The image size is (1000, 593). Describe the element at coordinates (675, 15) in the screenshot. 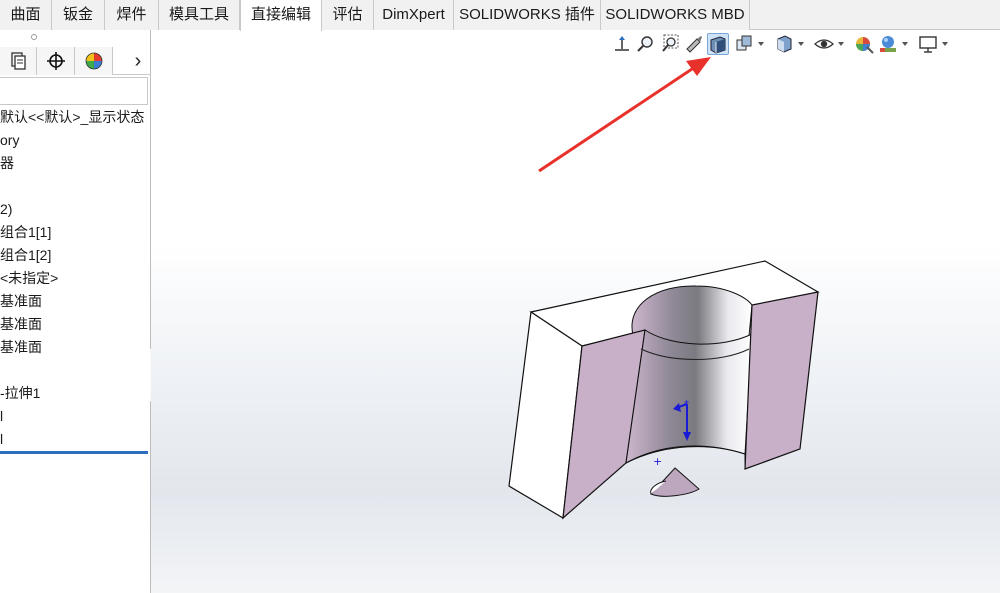

I see `tab-solidworks-mbd: SOLIDWORKS MBD` at that location.